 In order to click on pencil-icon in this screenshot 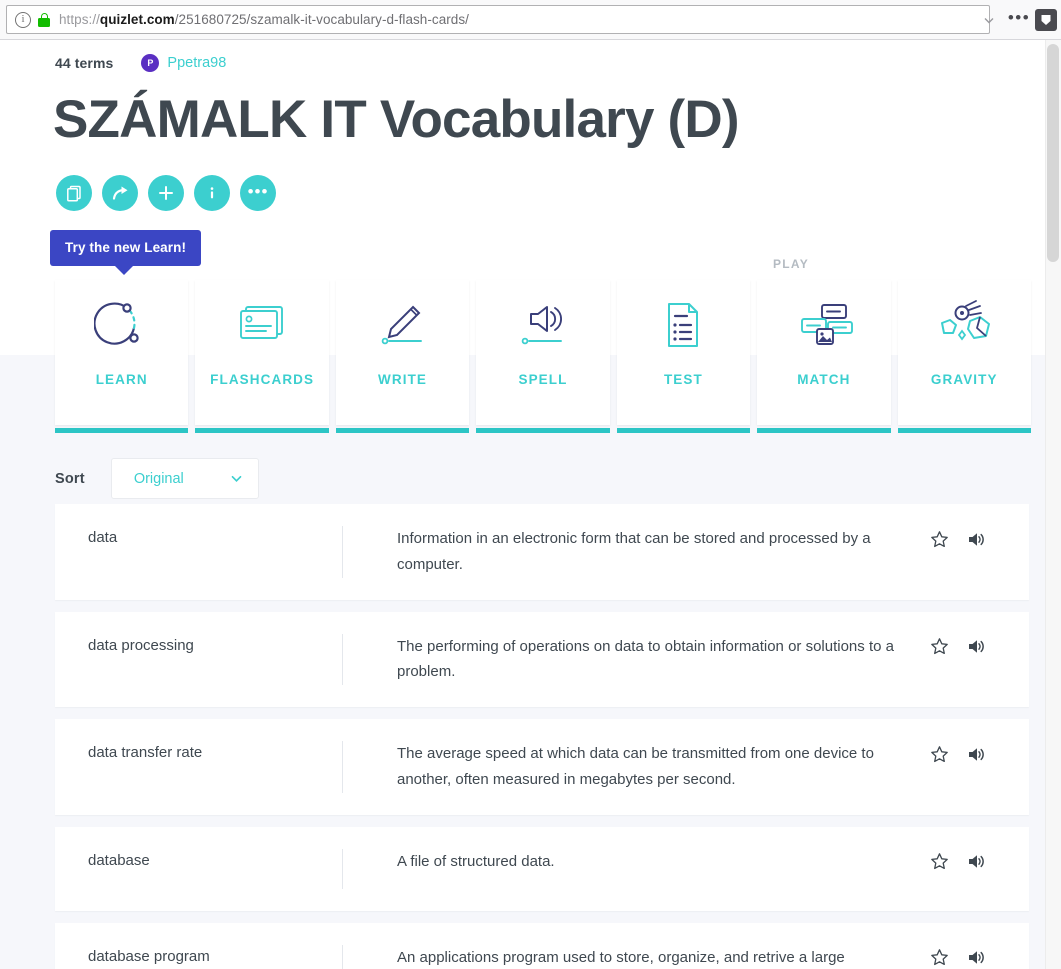, I will do `click(402, 326)`.